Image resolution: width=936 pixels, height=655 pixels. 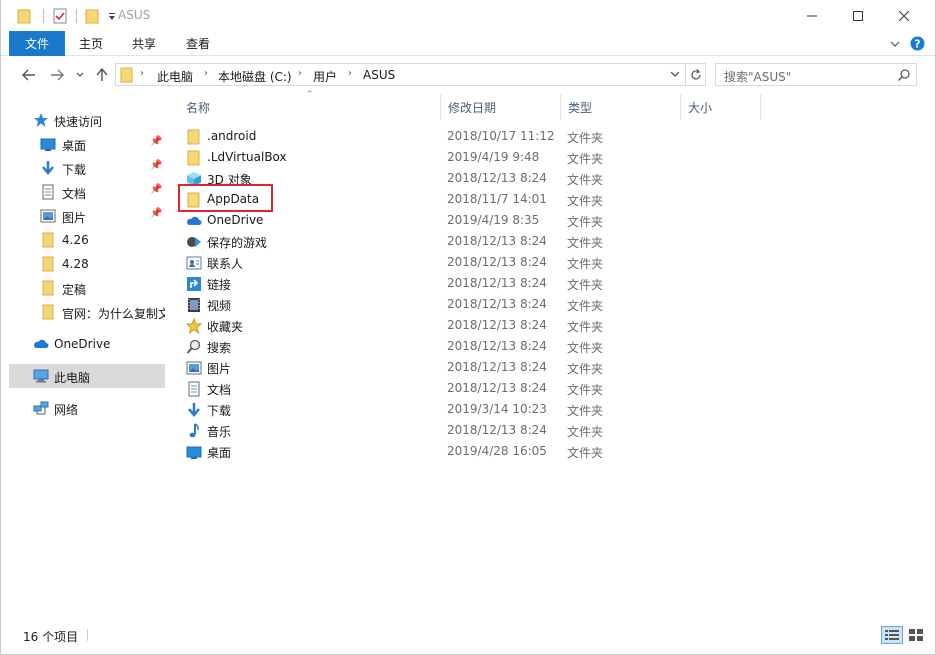 What do you see at coordinates (393, 451) in the screenshot?
I see `table-row: 桌面 2019/4/28 16:05 文件夹` at bounding box center [393, 451].